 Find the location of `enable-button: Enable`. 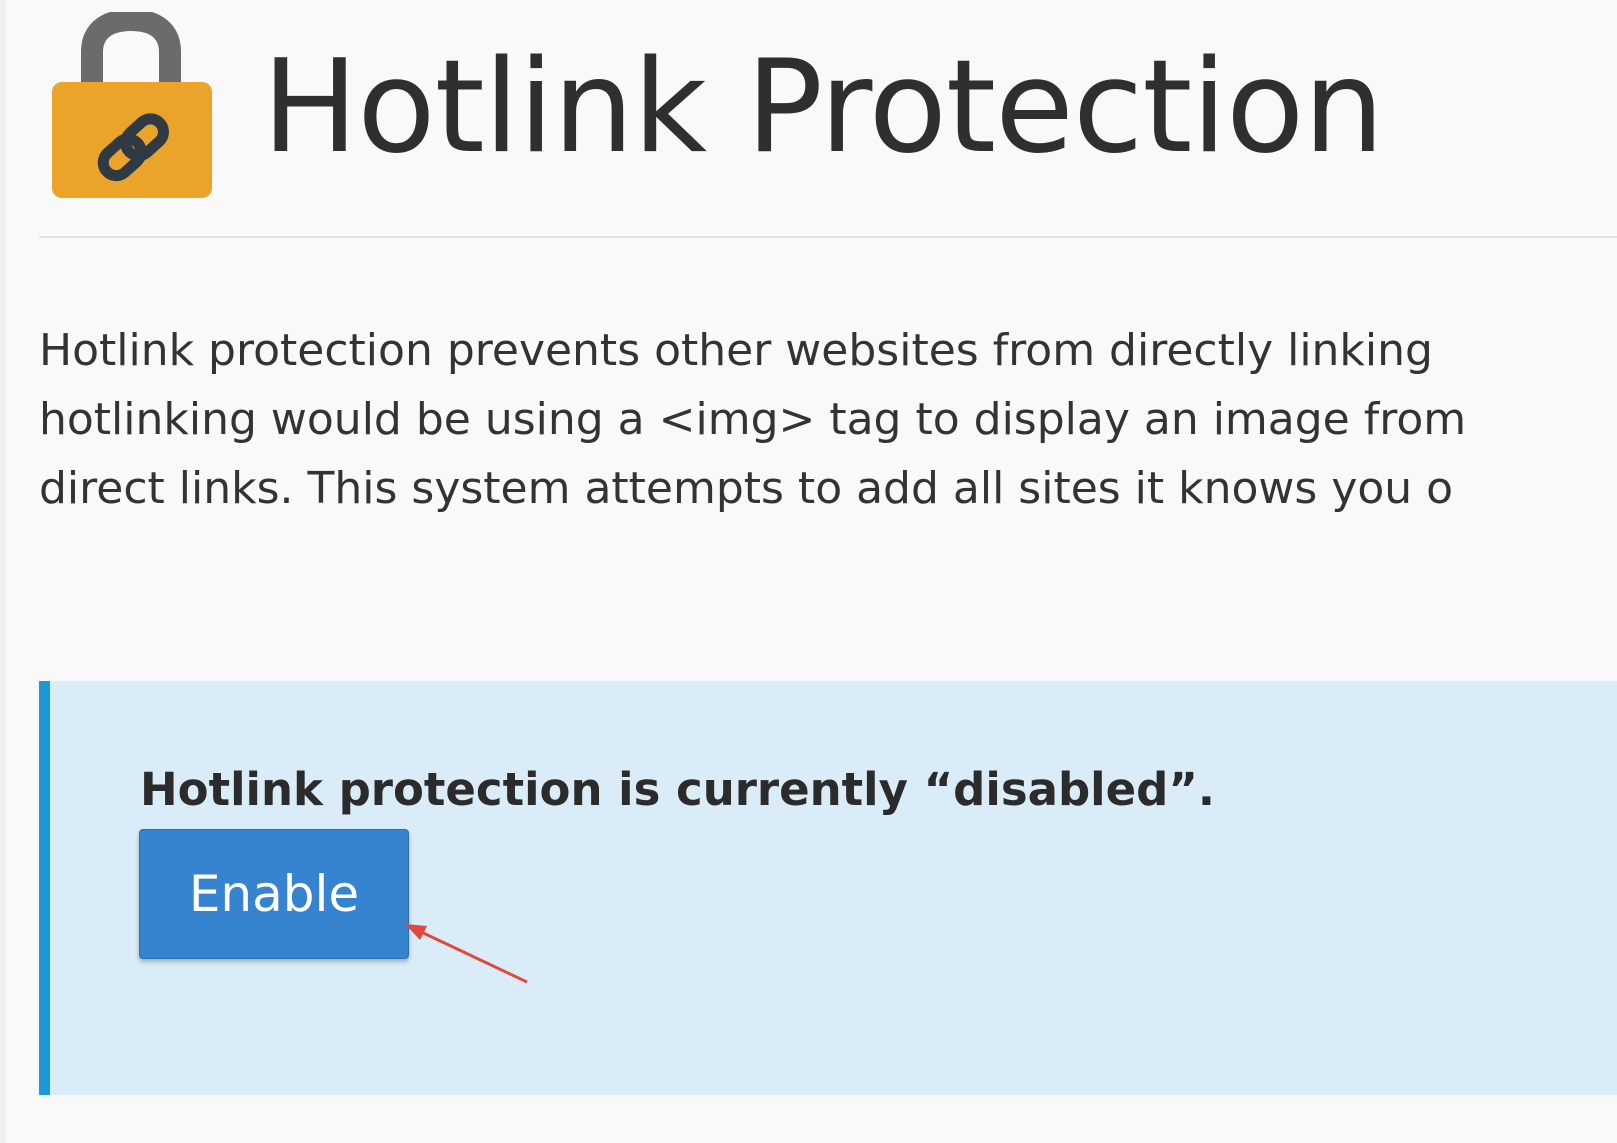

enable-button: Enable is located at coordinates (274, 894).